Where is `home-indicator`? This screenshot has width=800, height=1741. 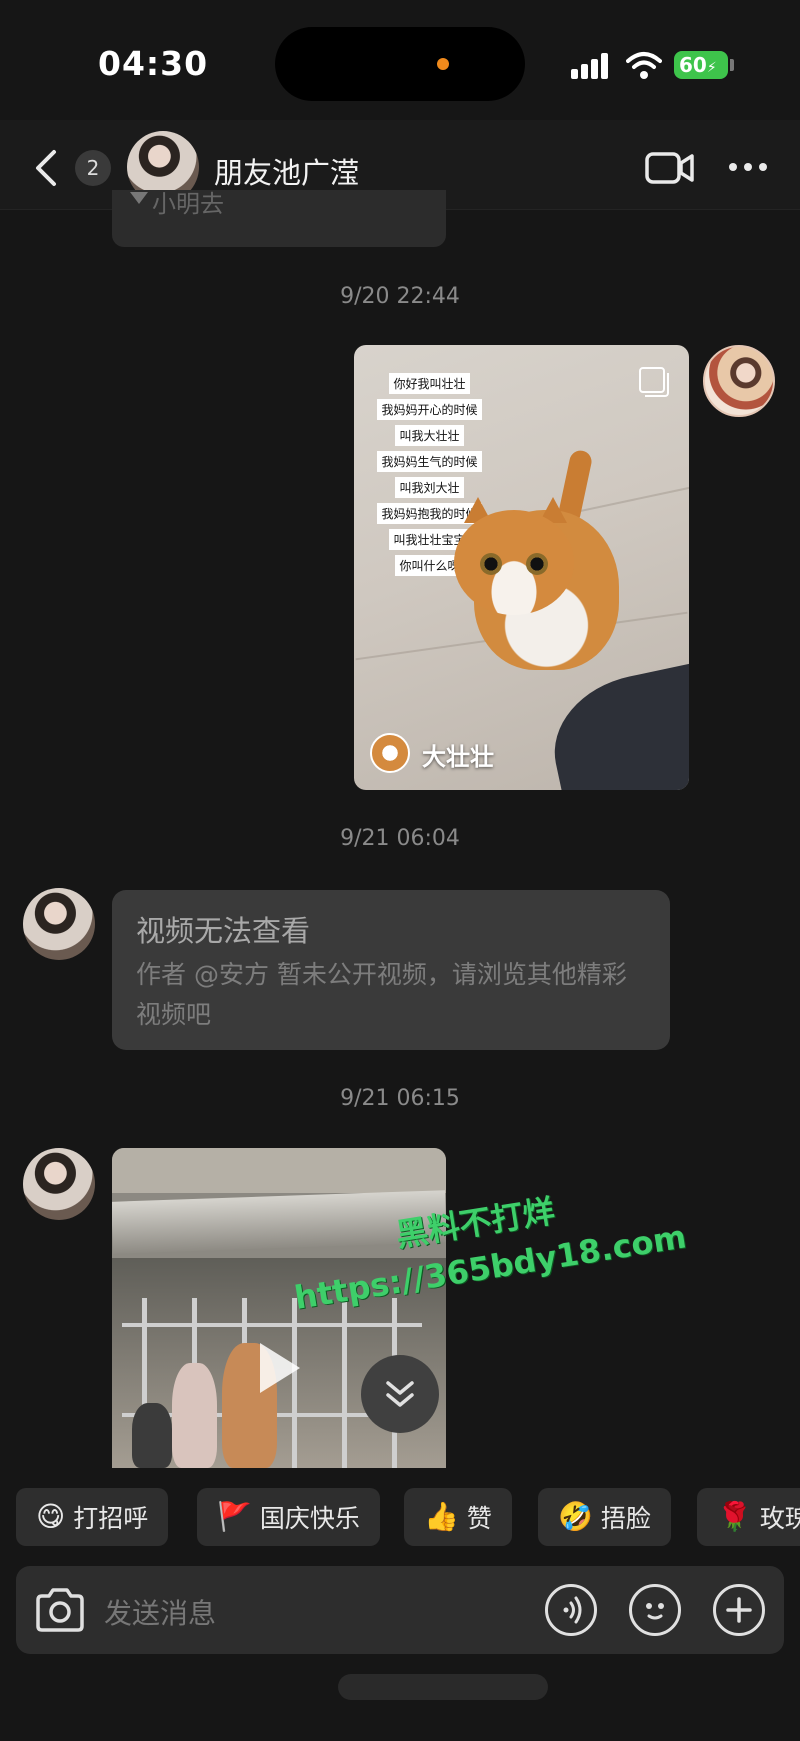
home-indicator is located at coordinates (443, 1687).